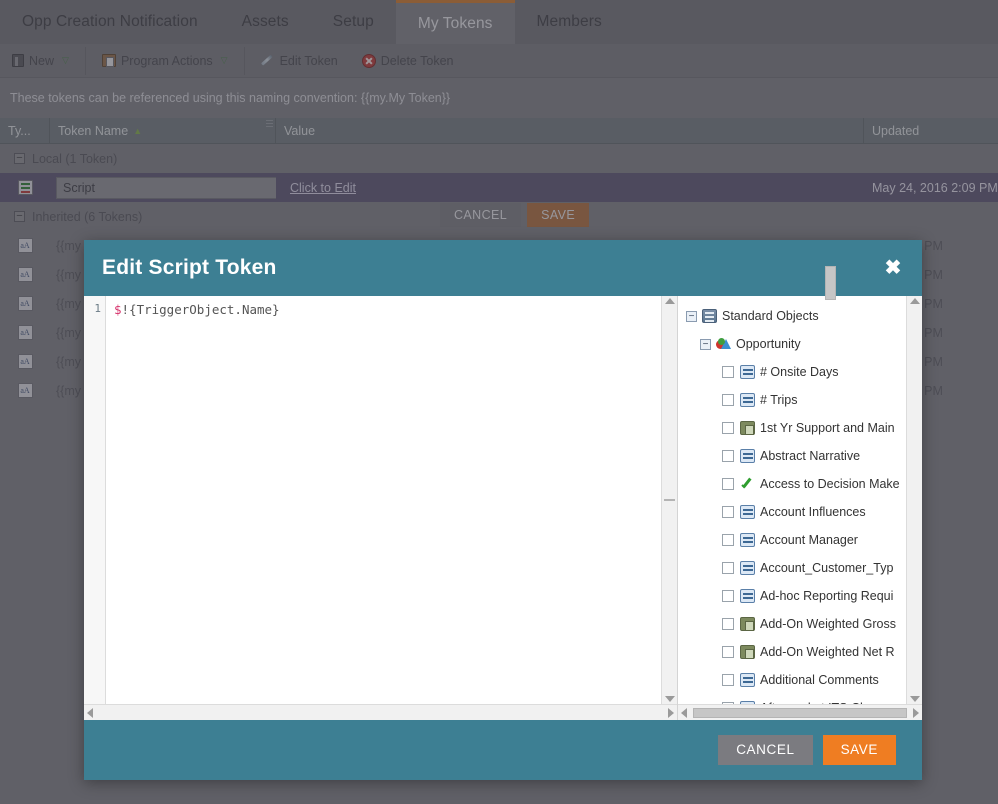  Describe the element at coordinates (809, 540) in the screenshot. I see `tree-node-label: Account Manager` at that location.